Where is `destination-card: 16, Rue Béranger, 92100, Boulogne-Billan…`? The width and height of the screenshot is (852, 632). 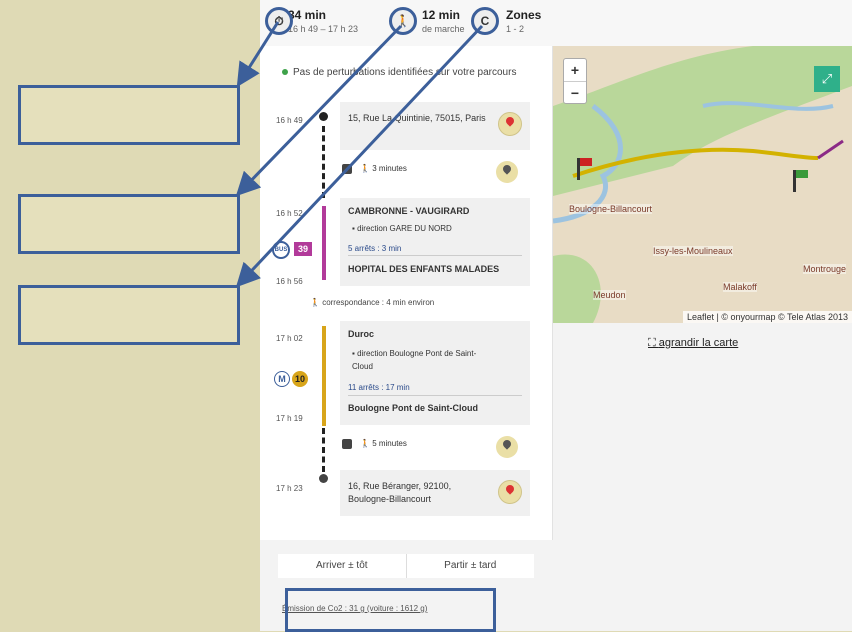 destination-card: 16, Rue Béranger, 92100, Boulogne-Billan… is located at coordinates (435, 493).